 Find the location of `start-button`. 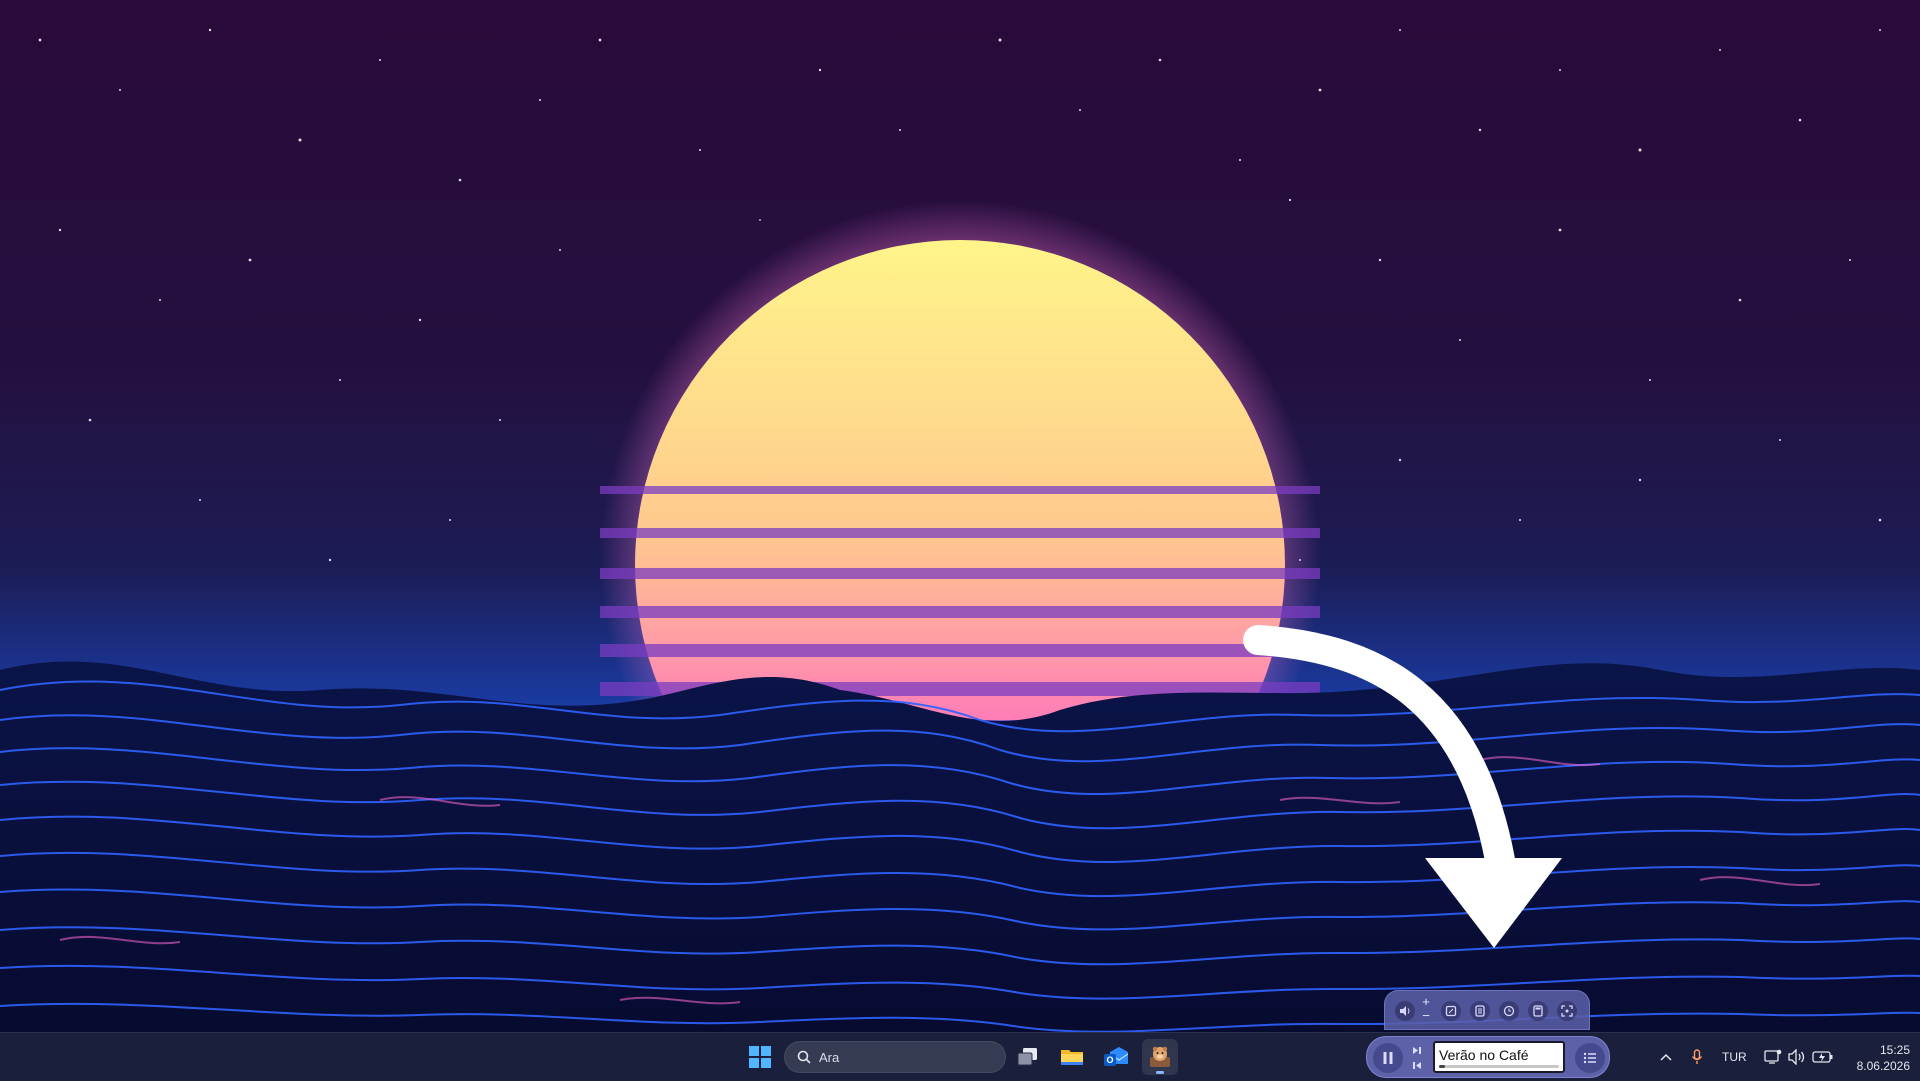

start-button is located at coordinates (760, 1057).